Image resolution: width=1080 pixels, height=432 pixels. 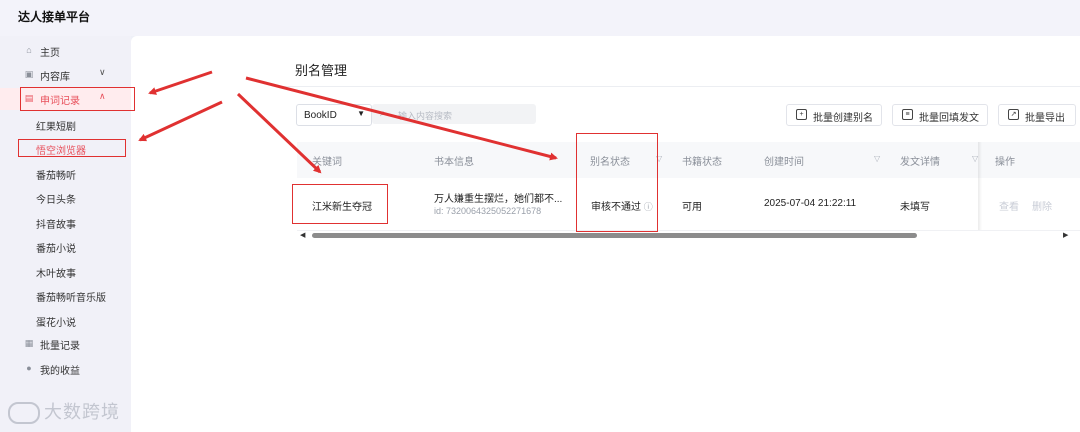 I want to click on coin-icon: ●, so click(x=29, y=368).